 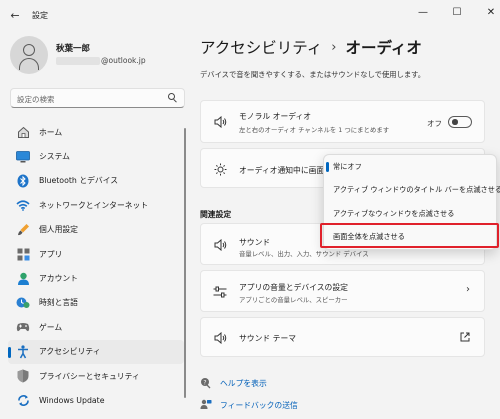 I want to click on sidebar-item-gaming: ゲーム, so click(x=96, y=327).